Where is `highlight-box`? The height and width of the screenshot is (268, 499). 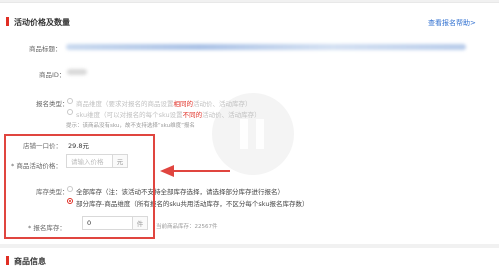
highlight-box is located at coordinates (79, 186).